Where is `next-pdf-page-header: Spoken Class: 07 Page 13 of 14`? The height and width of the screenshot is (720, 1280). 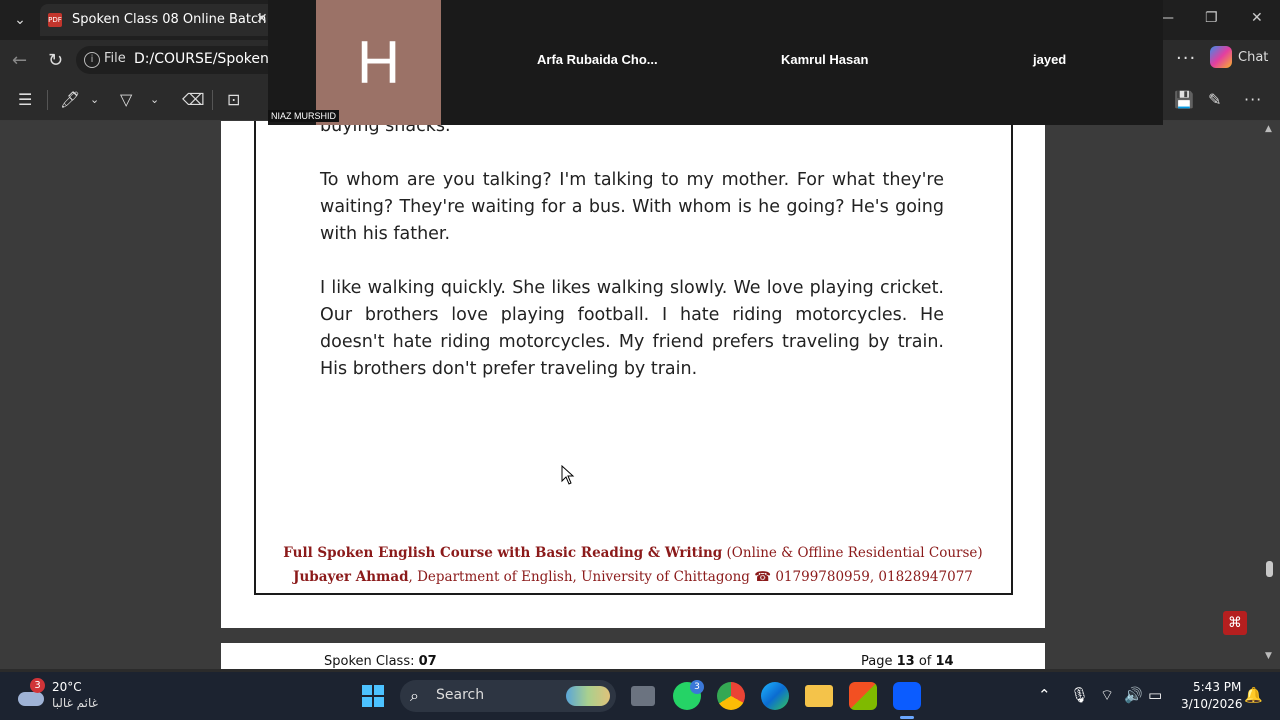 next-pdf-page-header: Spoken Class: 07 Page 13 of 14 is located at coordinates (633, 656).